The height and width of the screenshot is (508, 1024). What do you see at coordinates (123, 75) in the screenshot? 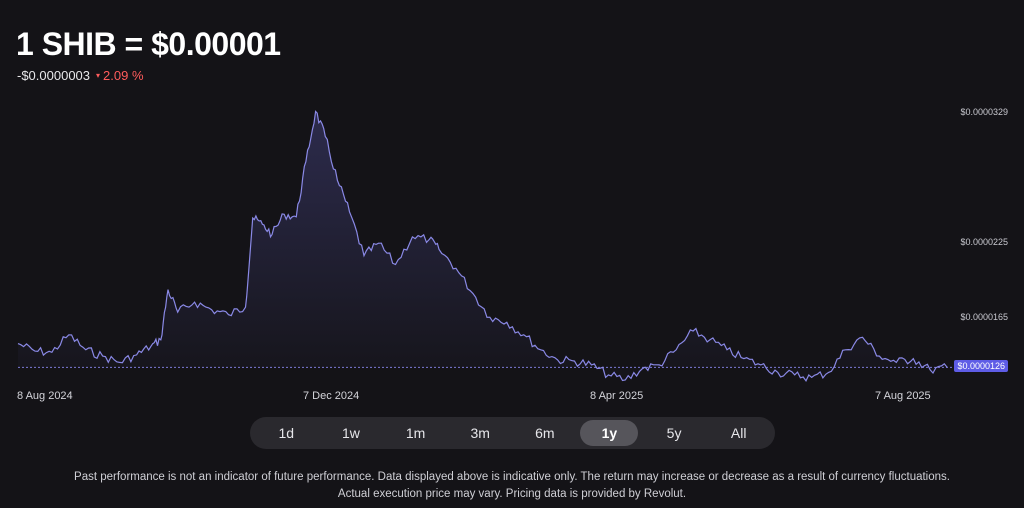
I see `change-percent: 2.09 %` at bounding box center [123, 75].